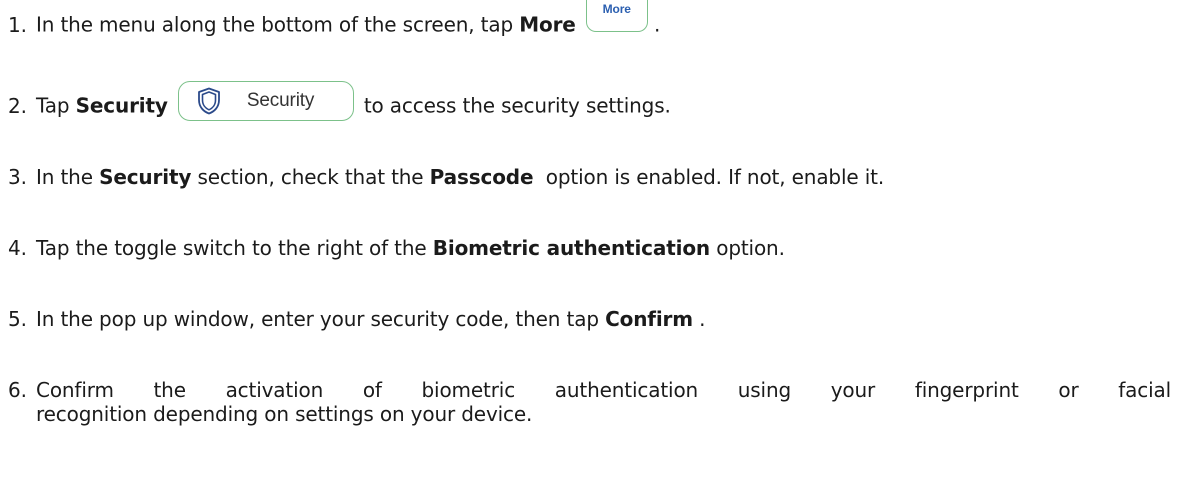  Describe the element at coordinates (17, 248) in the screenshot. I see `step-number: 4.` at that location.